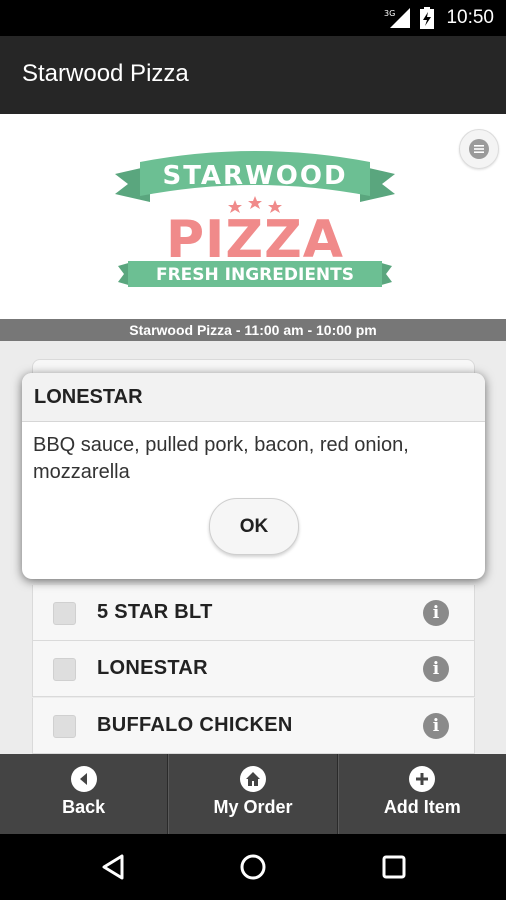  I want to click on logo-line1: STARWOOD, so click(254, 176).